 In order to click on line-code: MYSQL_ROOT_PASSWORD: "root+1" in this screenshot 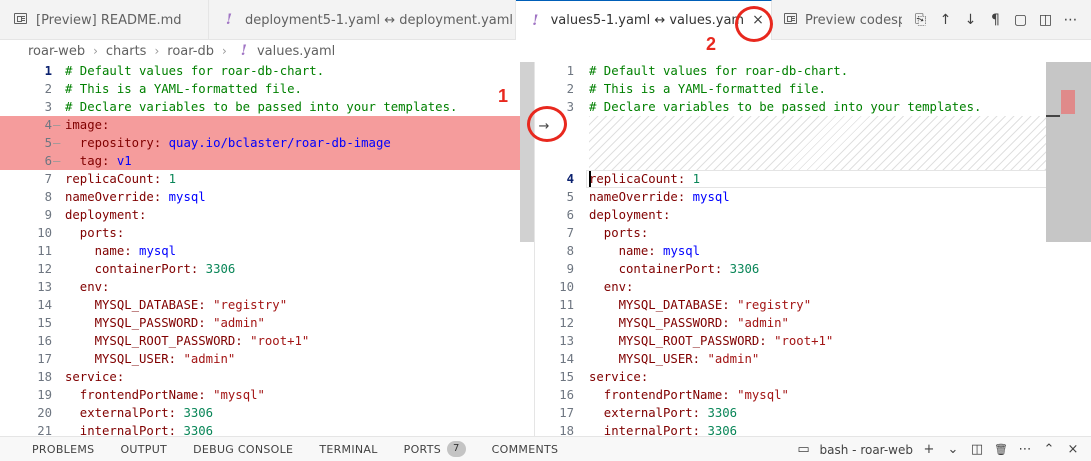, I will do `click(711, 341)`.